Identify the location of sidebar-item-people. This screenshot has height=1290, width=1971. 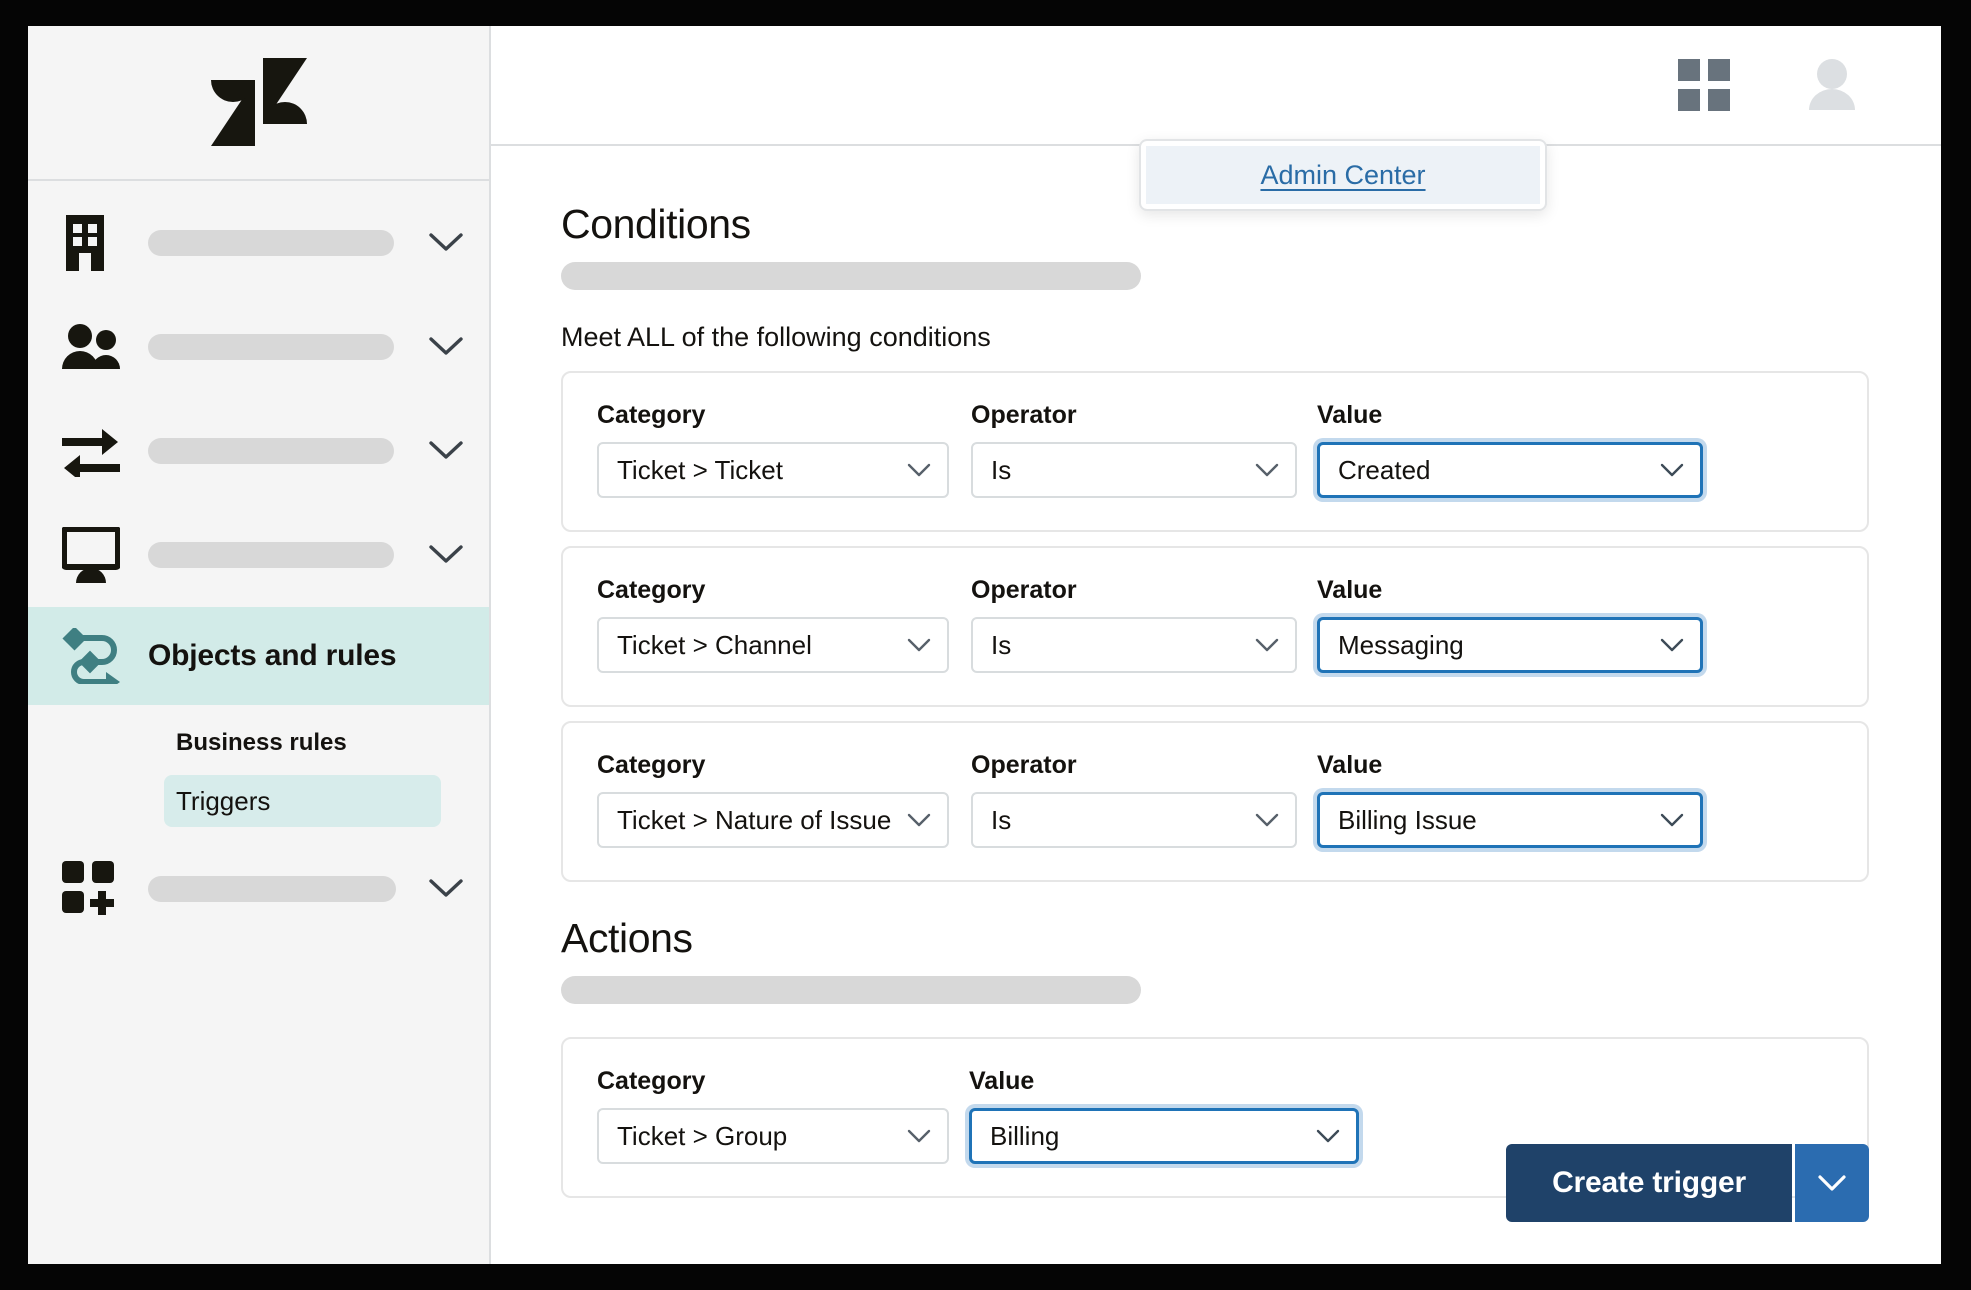
(258, 347).